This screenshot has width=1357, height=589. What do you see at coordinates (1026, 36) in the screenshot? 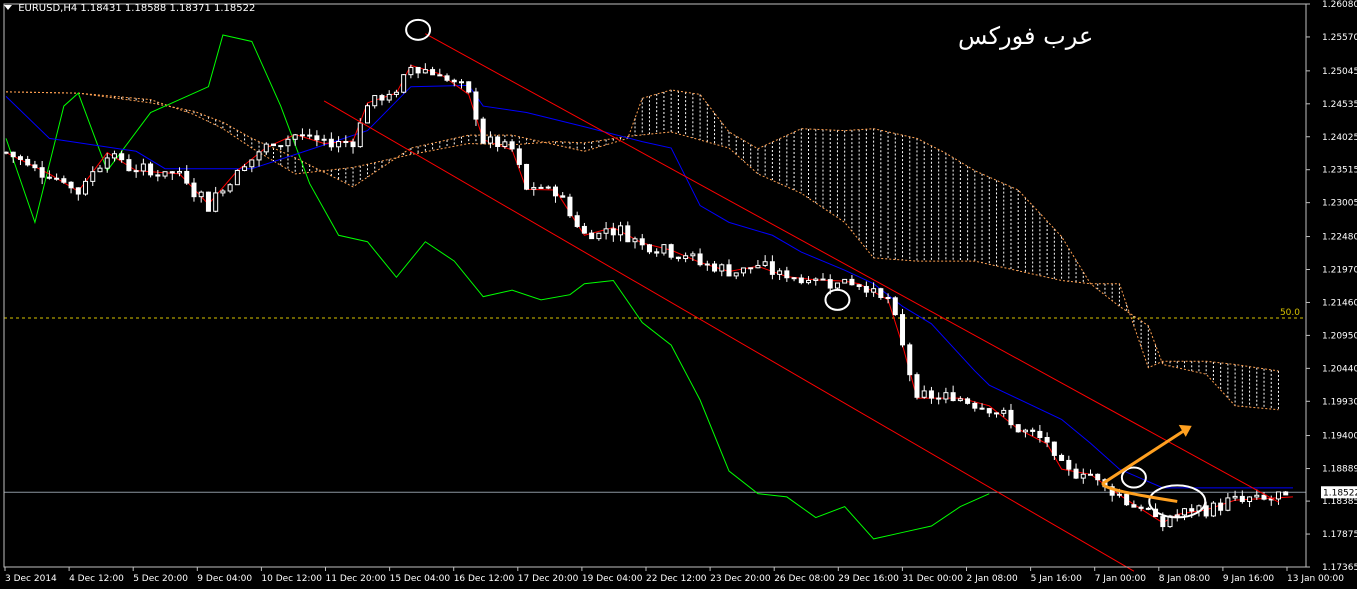
I see `brand-watermark: عرب فوركس` at bounding box center [1026, 36].